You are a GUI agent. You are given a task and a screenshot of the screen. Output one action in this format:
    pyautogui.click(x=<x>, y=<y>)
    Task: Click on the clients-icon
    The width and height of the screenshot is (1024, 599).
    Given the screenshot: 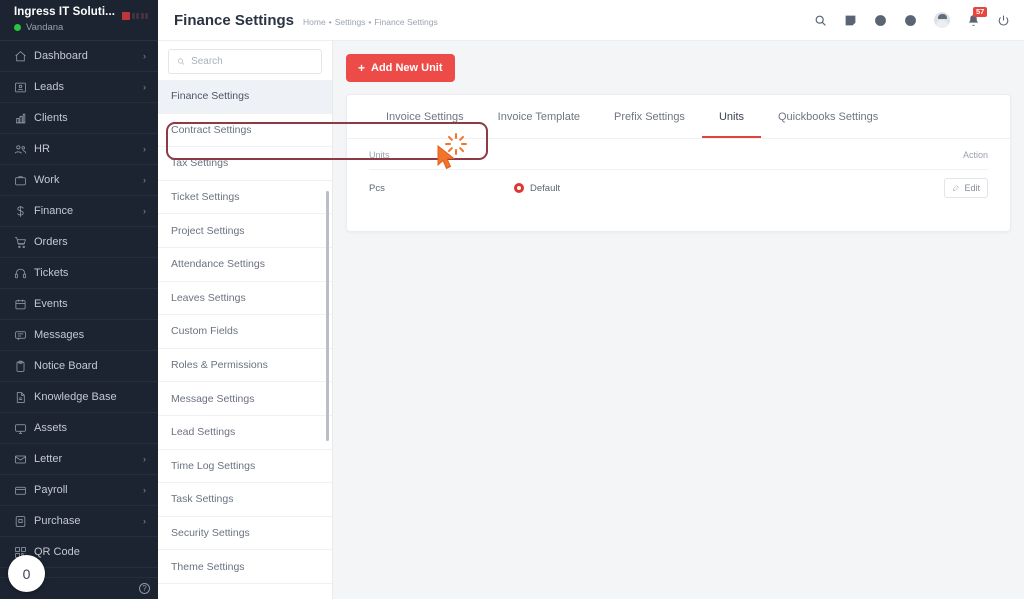 What is the action you would take?
    pyautogui.click(x=24, y=118)
    